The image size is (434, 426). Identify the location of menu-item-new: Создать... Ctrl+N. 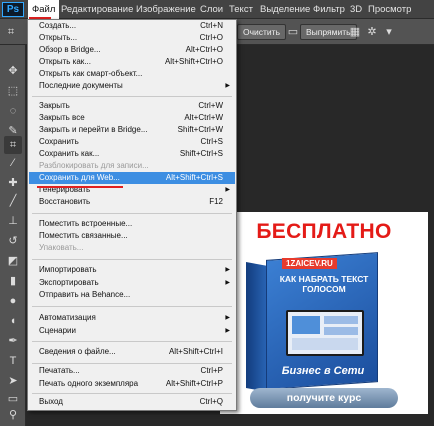
(132, 26).